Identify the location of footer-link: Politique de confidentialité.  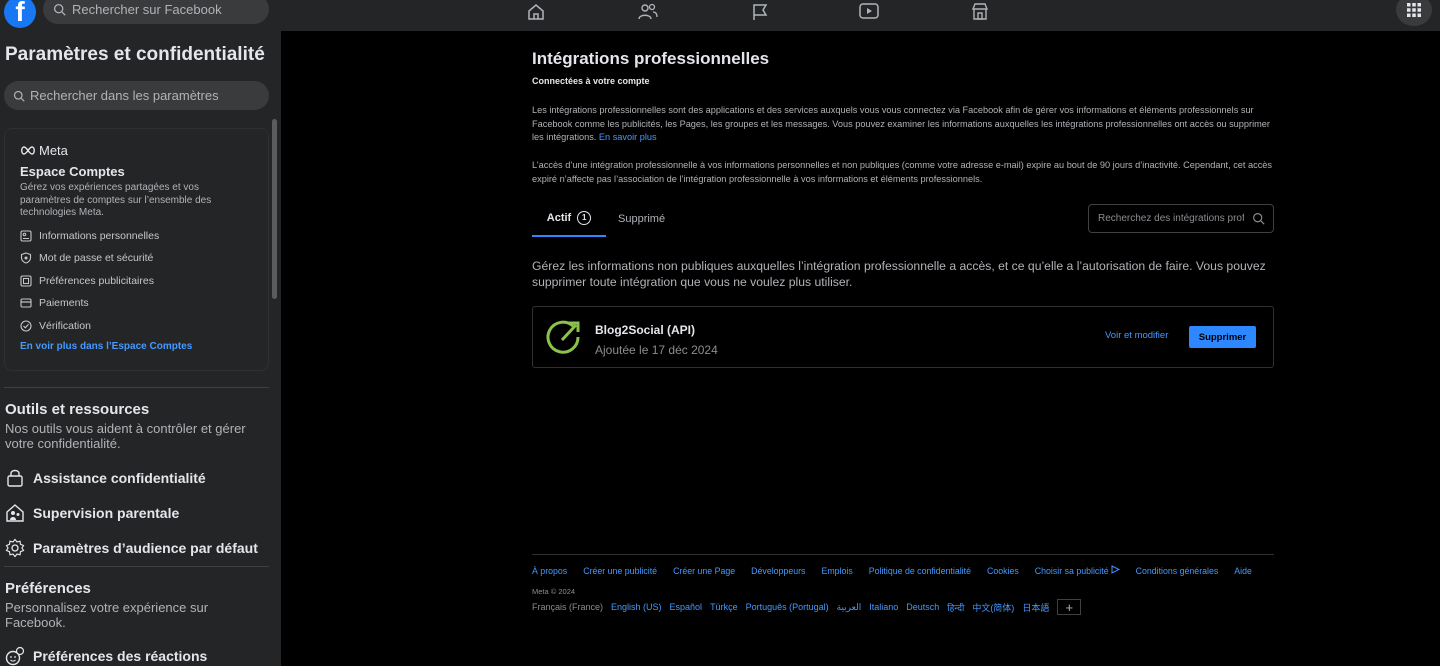
(920, 571).